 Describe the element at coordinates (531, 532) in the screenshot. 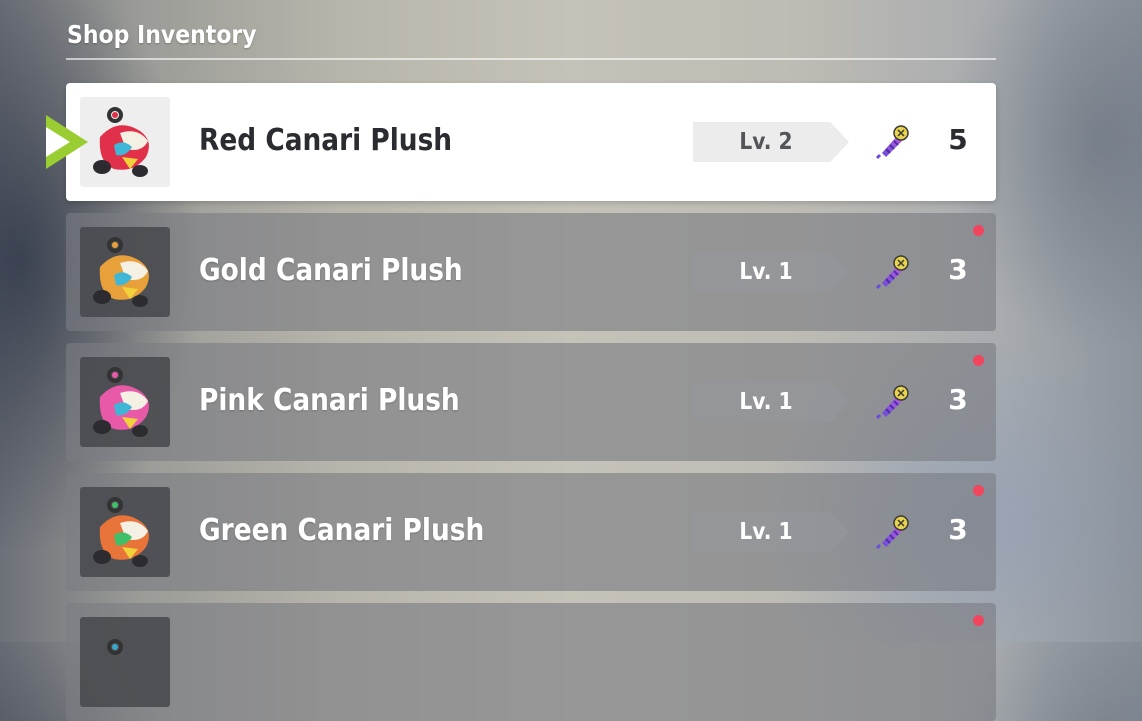

I see `inventory-item-green-canari-plush: Green Canari Plush Lv. 1 3` at that location.